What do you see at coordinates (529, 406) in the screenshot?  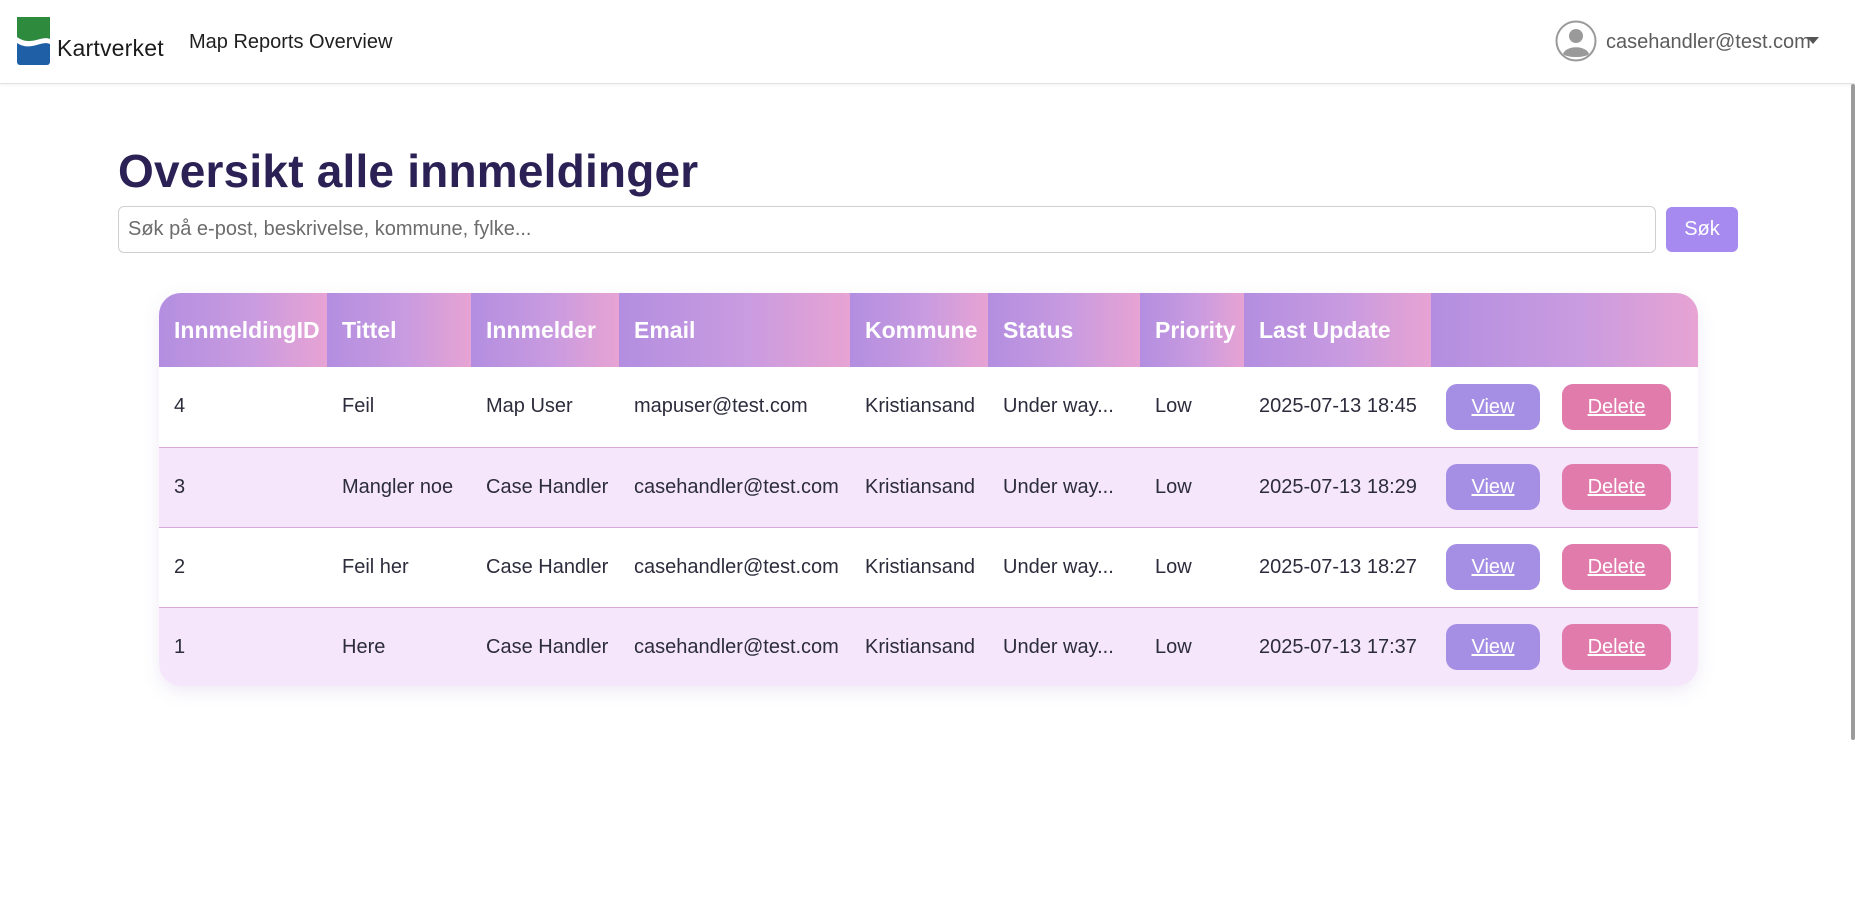 I see `cell-reporter: Map User` at bounding box center [529, 406].